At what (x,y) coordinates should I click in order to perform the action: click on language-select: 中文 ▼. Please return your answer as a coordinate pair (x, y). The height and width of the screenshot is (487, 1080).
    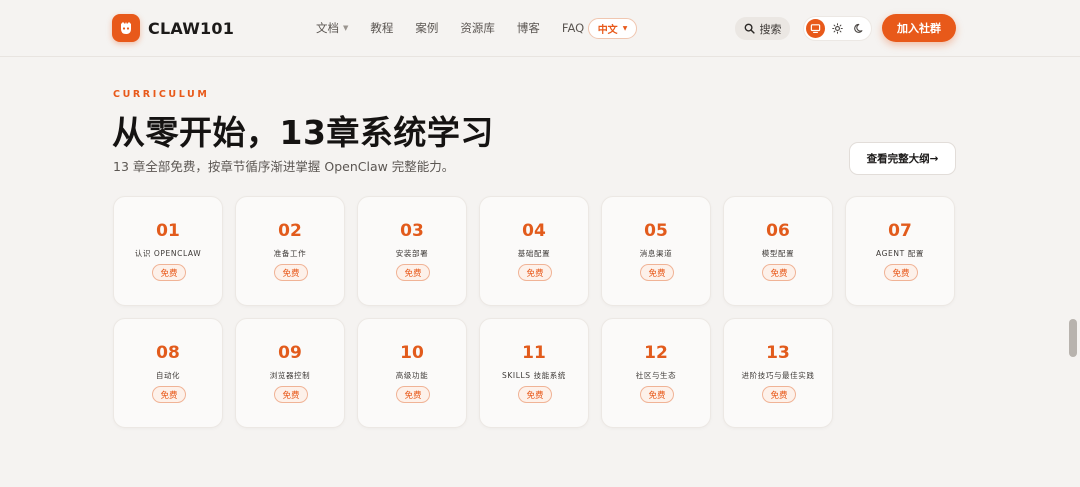
    Looking at the image, I should click on (612, 28).